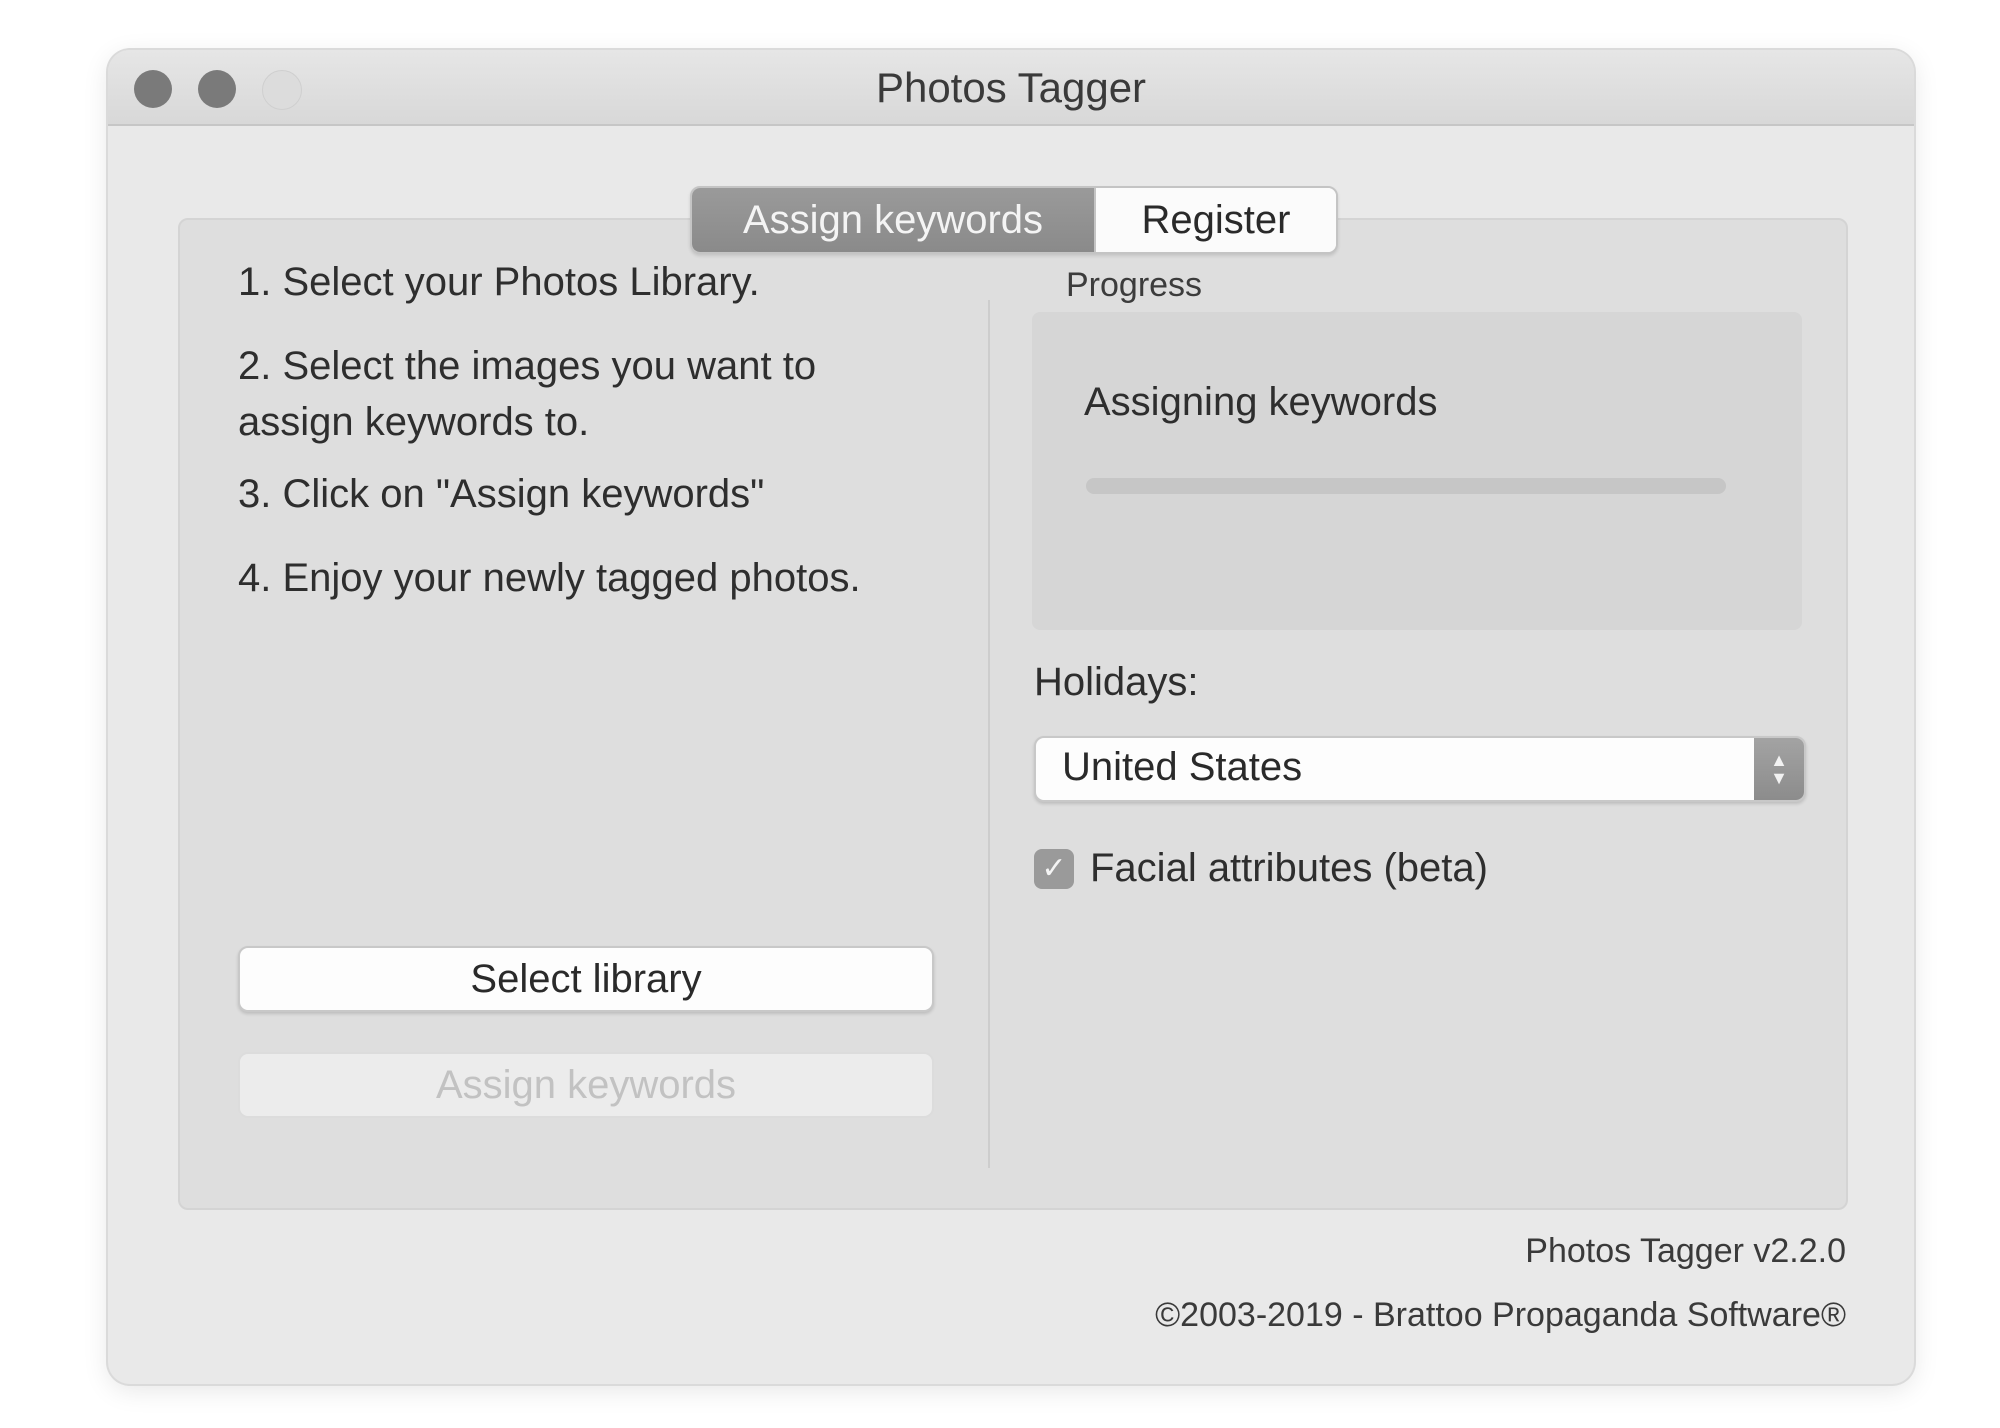 Image resolution: width=2000 pixels, height=1428 pixels. I want to click on title-bar: Photos Tagger, so click(1011, 88).